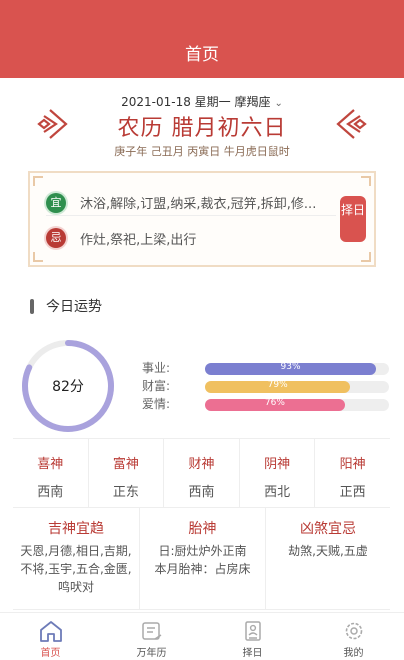  I want to click on xiongsha-text: 劫煞,天贼,五虚, so click(328, 551).